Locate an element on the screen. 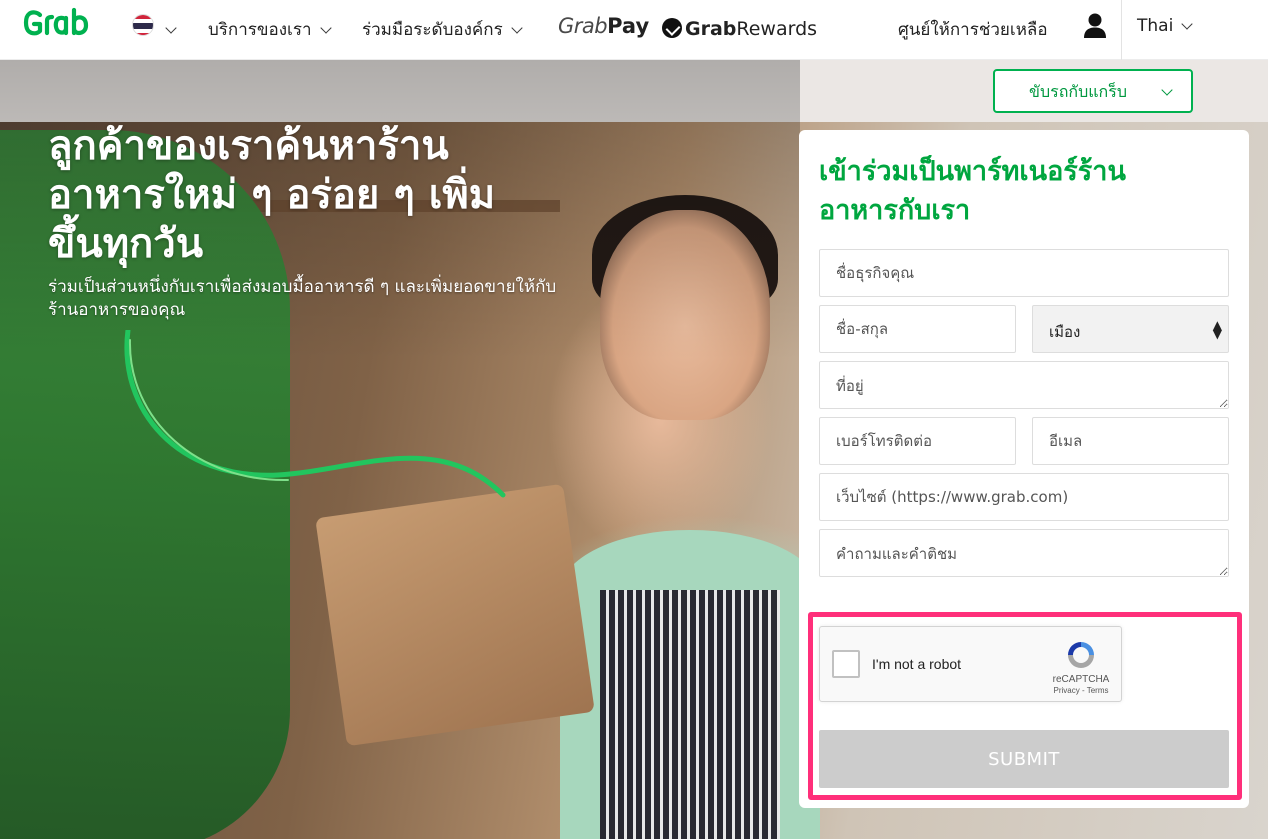  grabrewards-link: GrabRewards is located at coordinates (739, 28).